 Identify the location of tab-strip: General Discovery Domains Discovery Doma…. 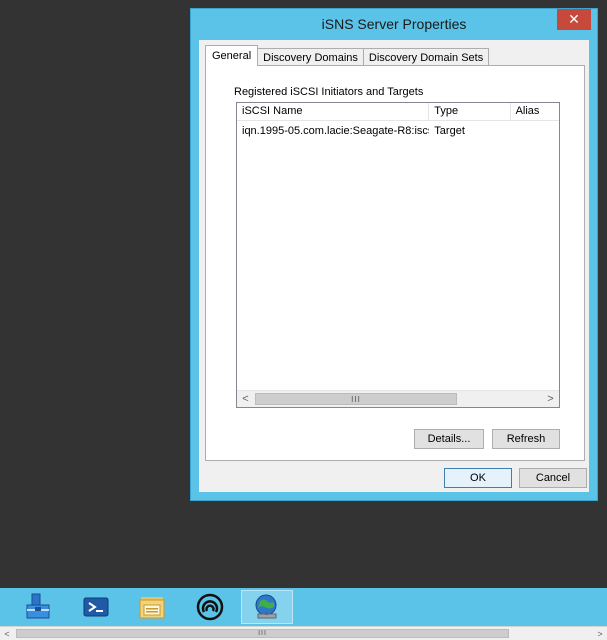
(347, 55).